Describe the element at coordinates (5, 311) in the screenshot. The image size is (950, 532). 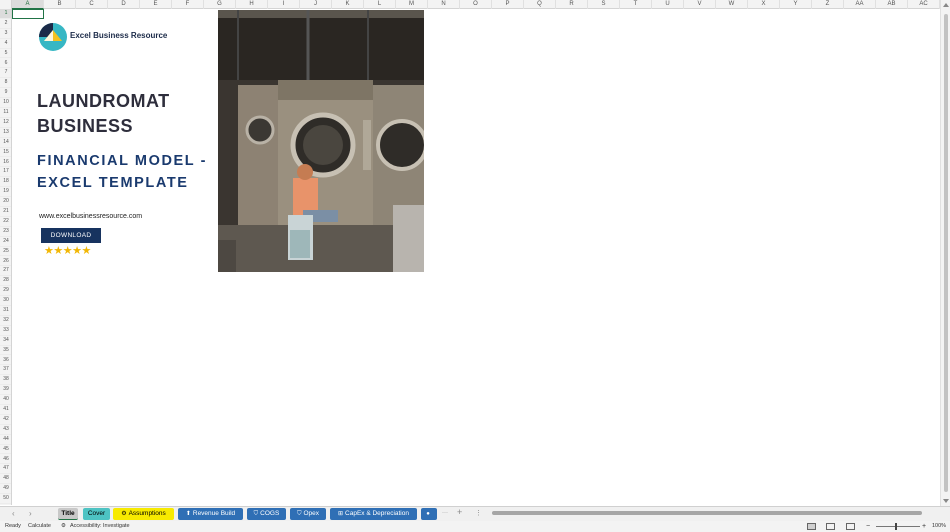
I see `row-header: 31` at that location.